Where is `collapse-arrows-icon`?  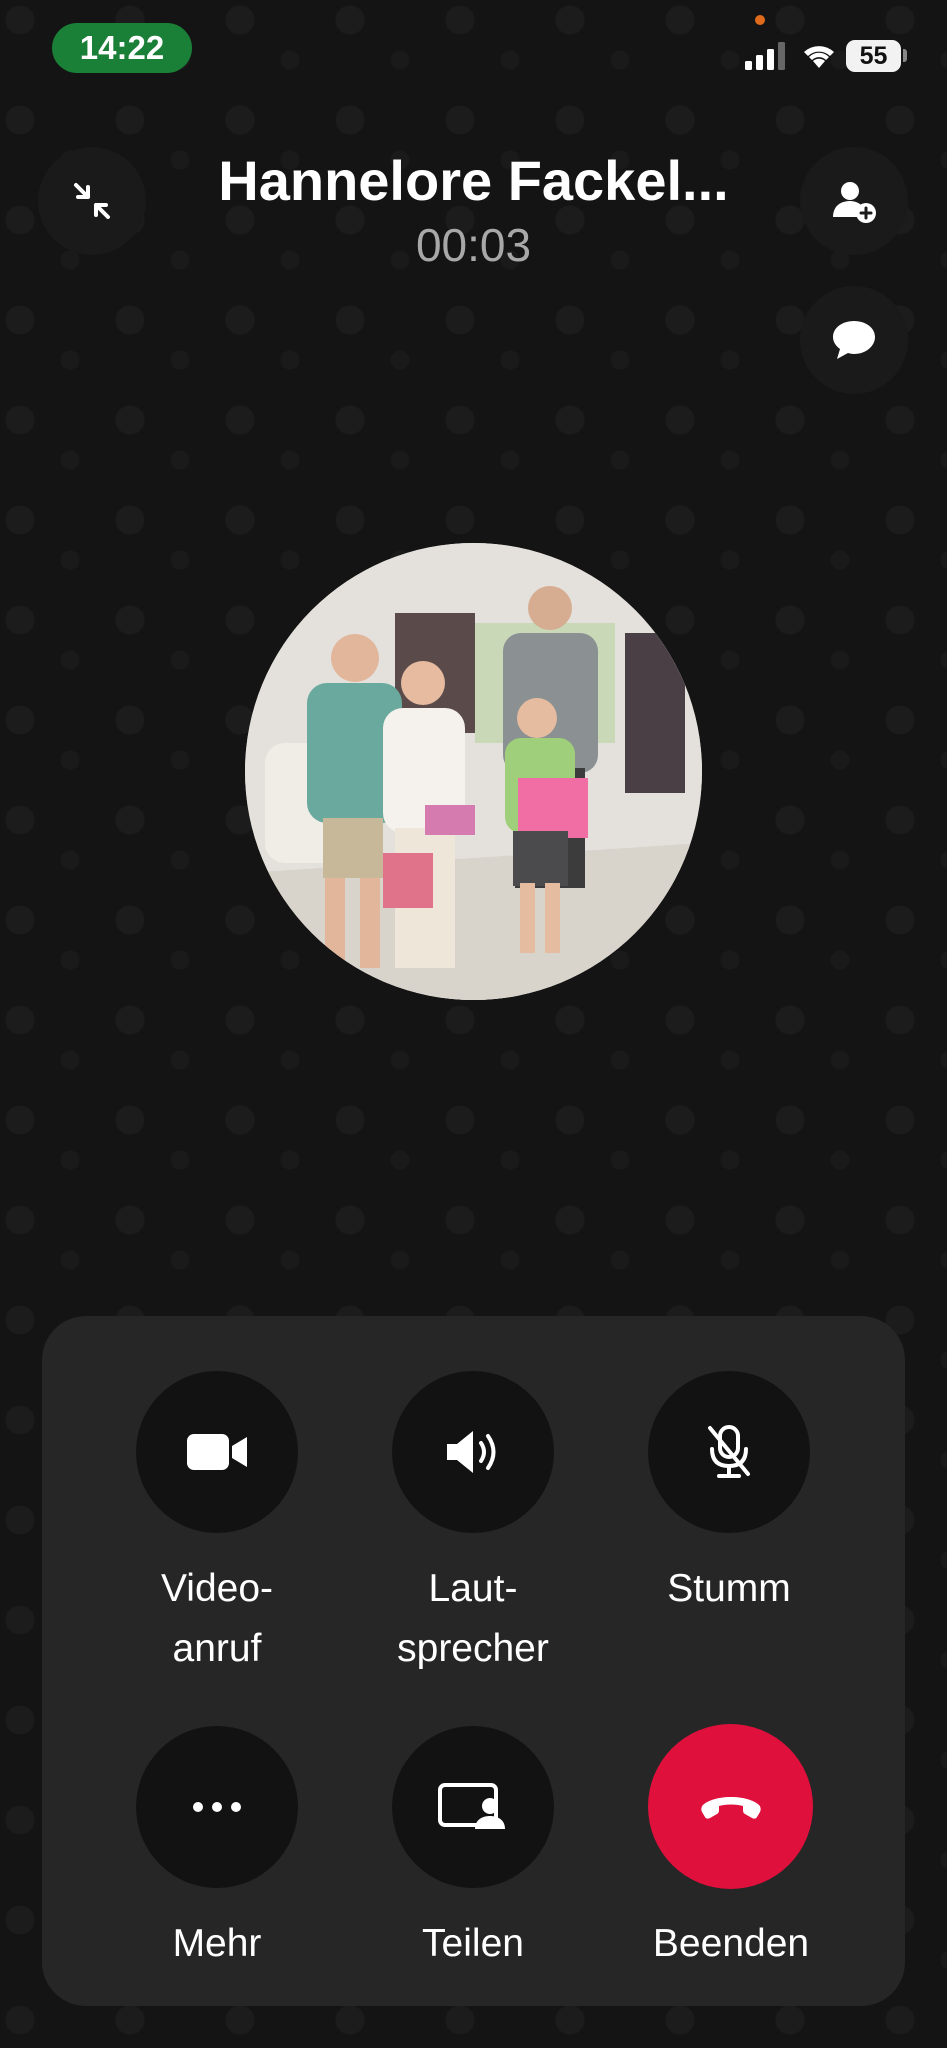
collapse-arrows-icon is located at coordinates (92, 201).